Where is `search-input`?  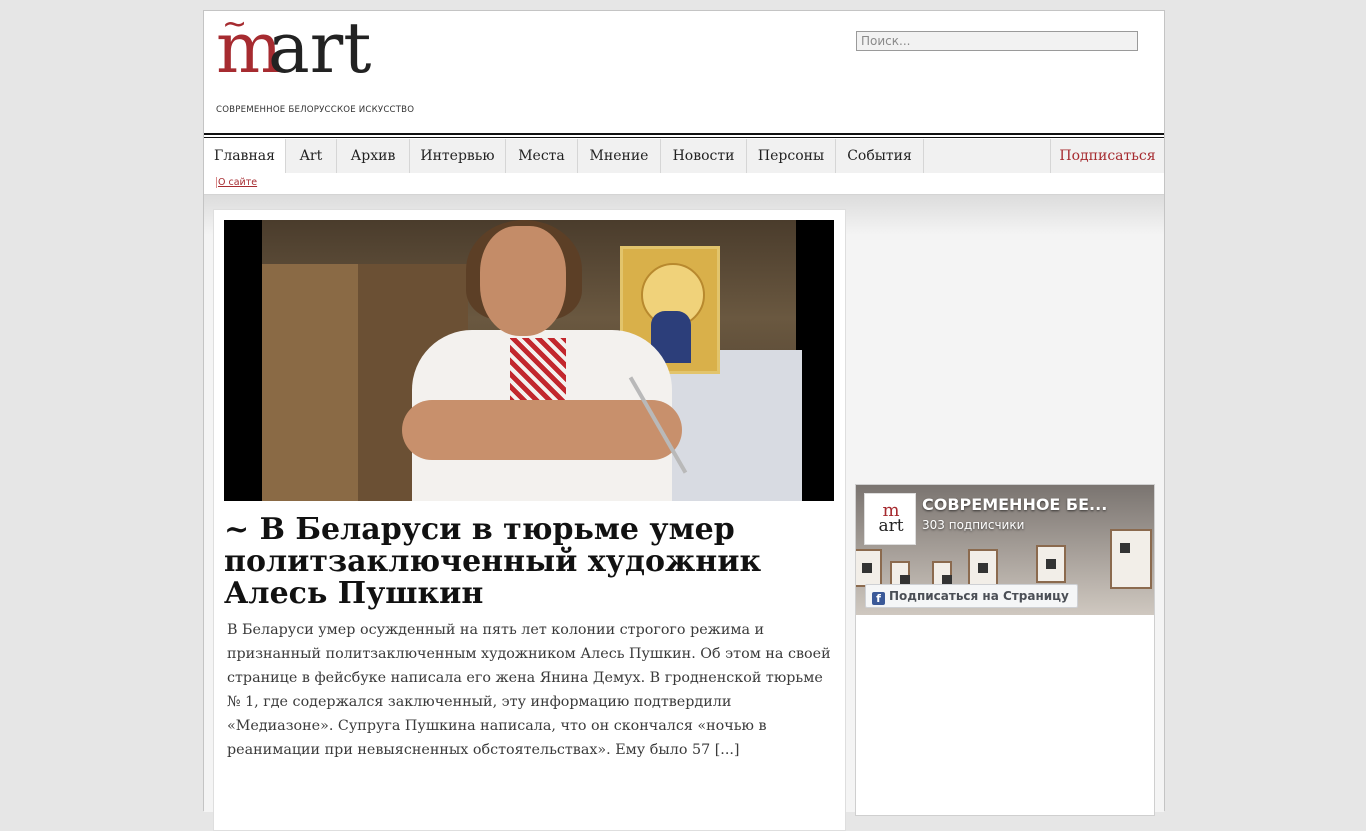 search-input is located at coordinates (997, 41).